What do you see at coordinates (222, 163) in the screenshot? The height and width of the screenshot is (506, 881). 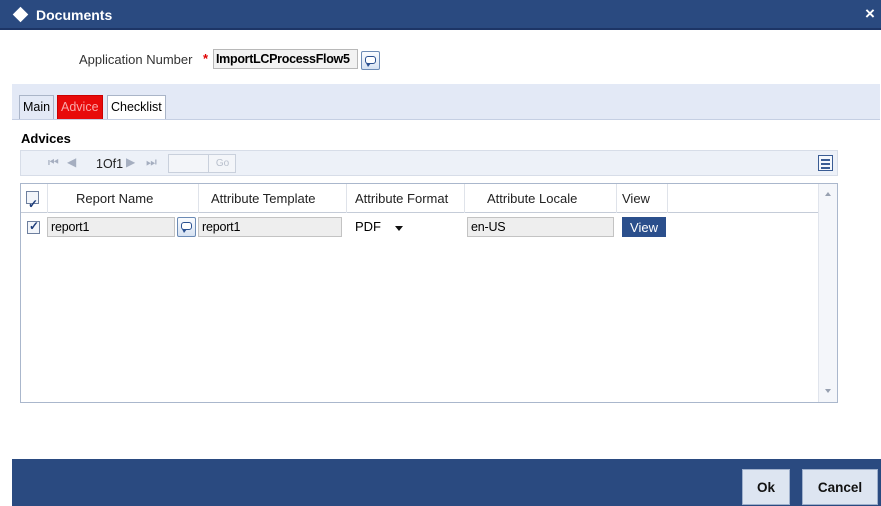 I see `go-button: Go` at bounding box center [222, 163].